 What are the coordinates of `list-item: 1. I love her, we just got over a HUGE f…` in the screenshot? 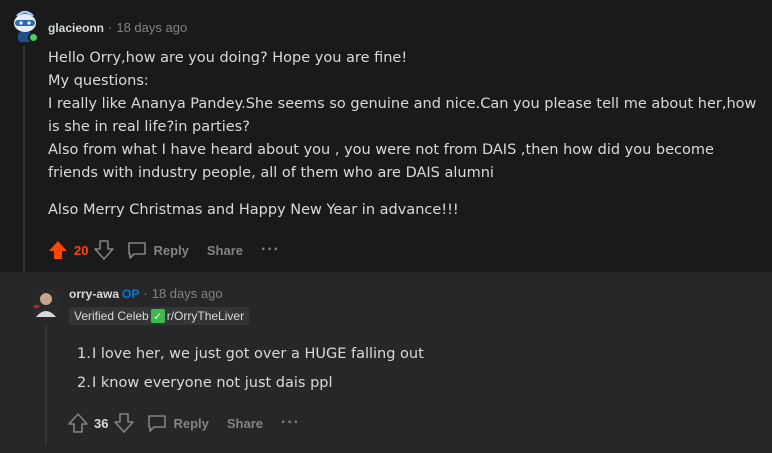 It's located at (407, 354).